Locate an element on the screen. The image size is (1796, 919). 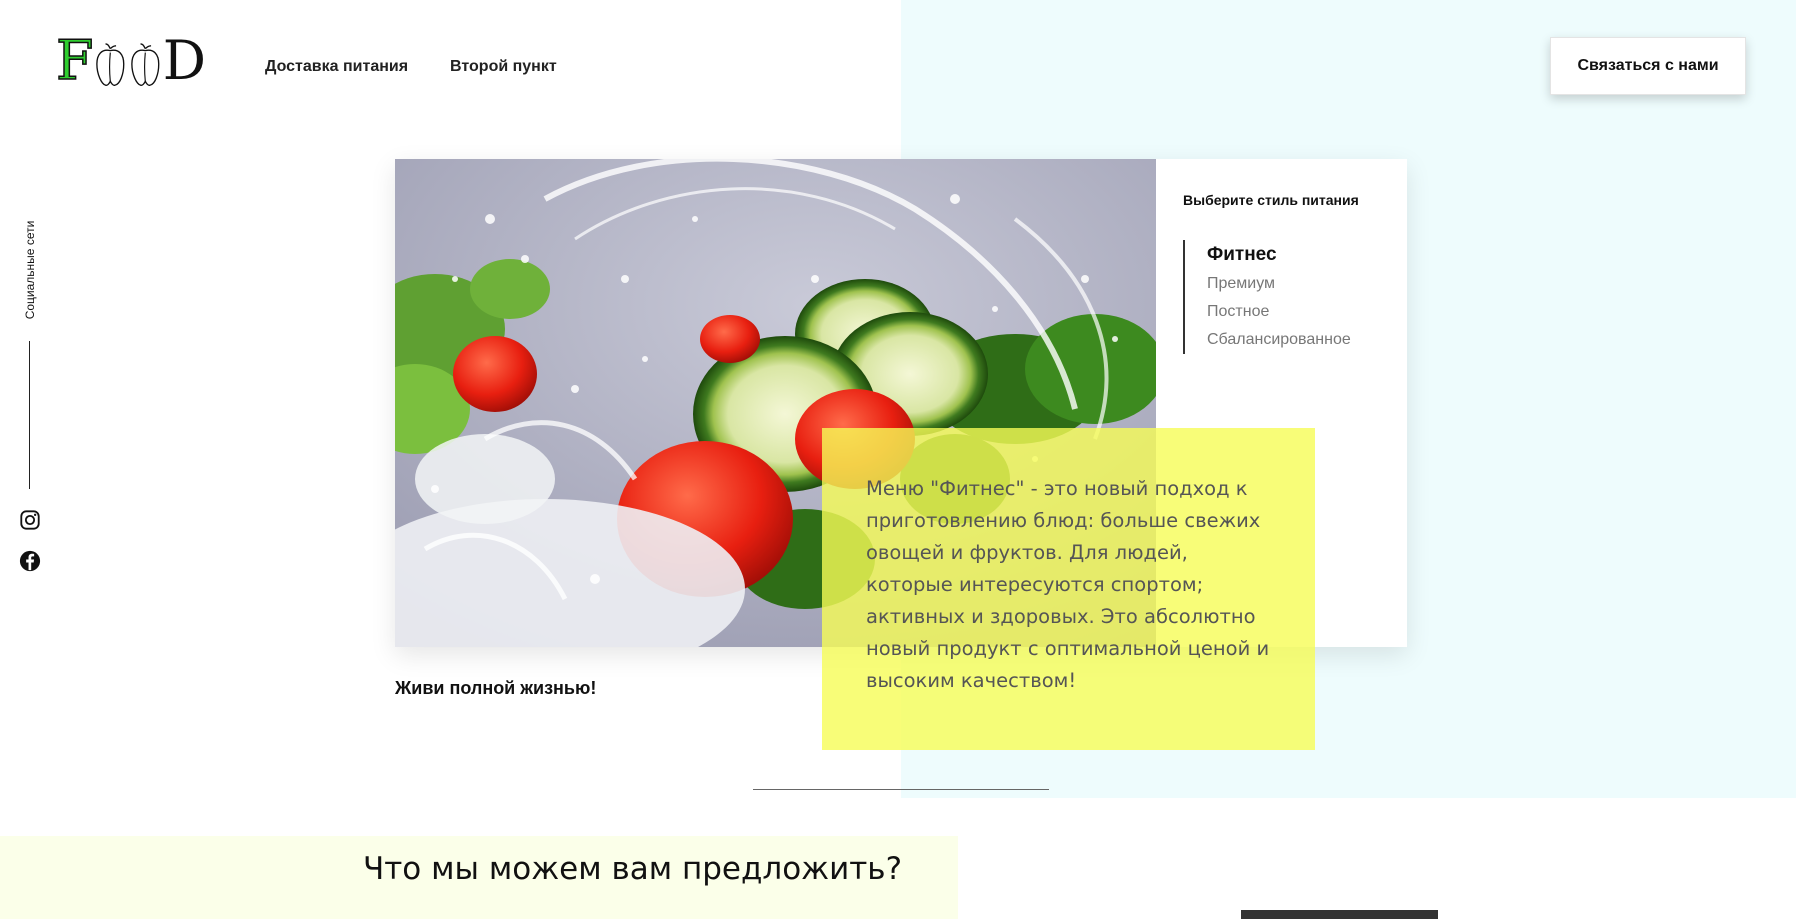
style-option-balanced: Сбалансированное is located at coordinates (1279, 340).